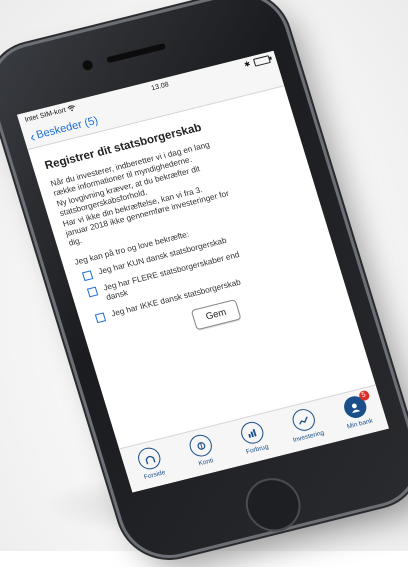 The width and height of the screenshot is (408, 567). I want to click on investment-icon, so click(303, 420).